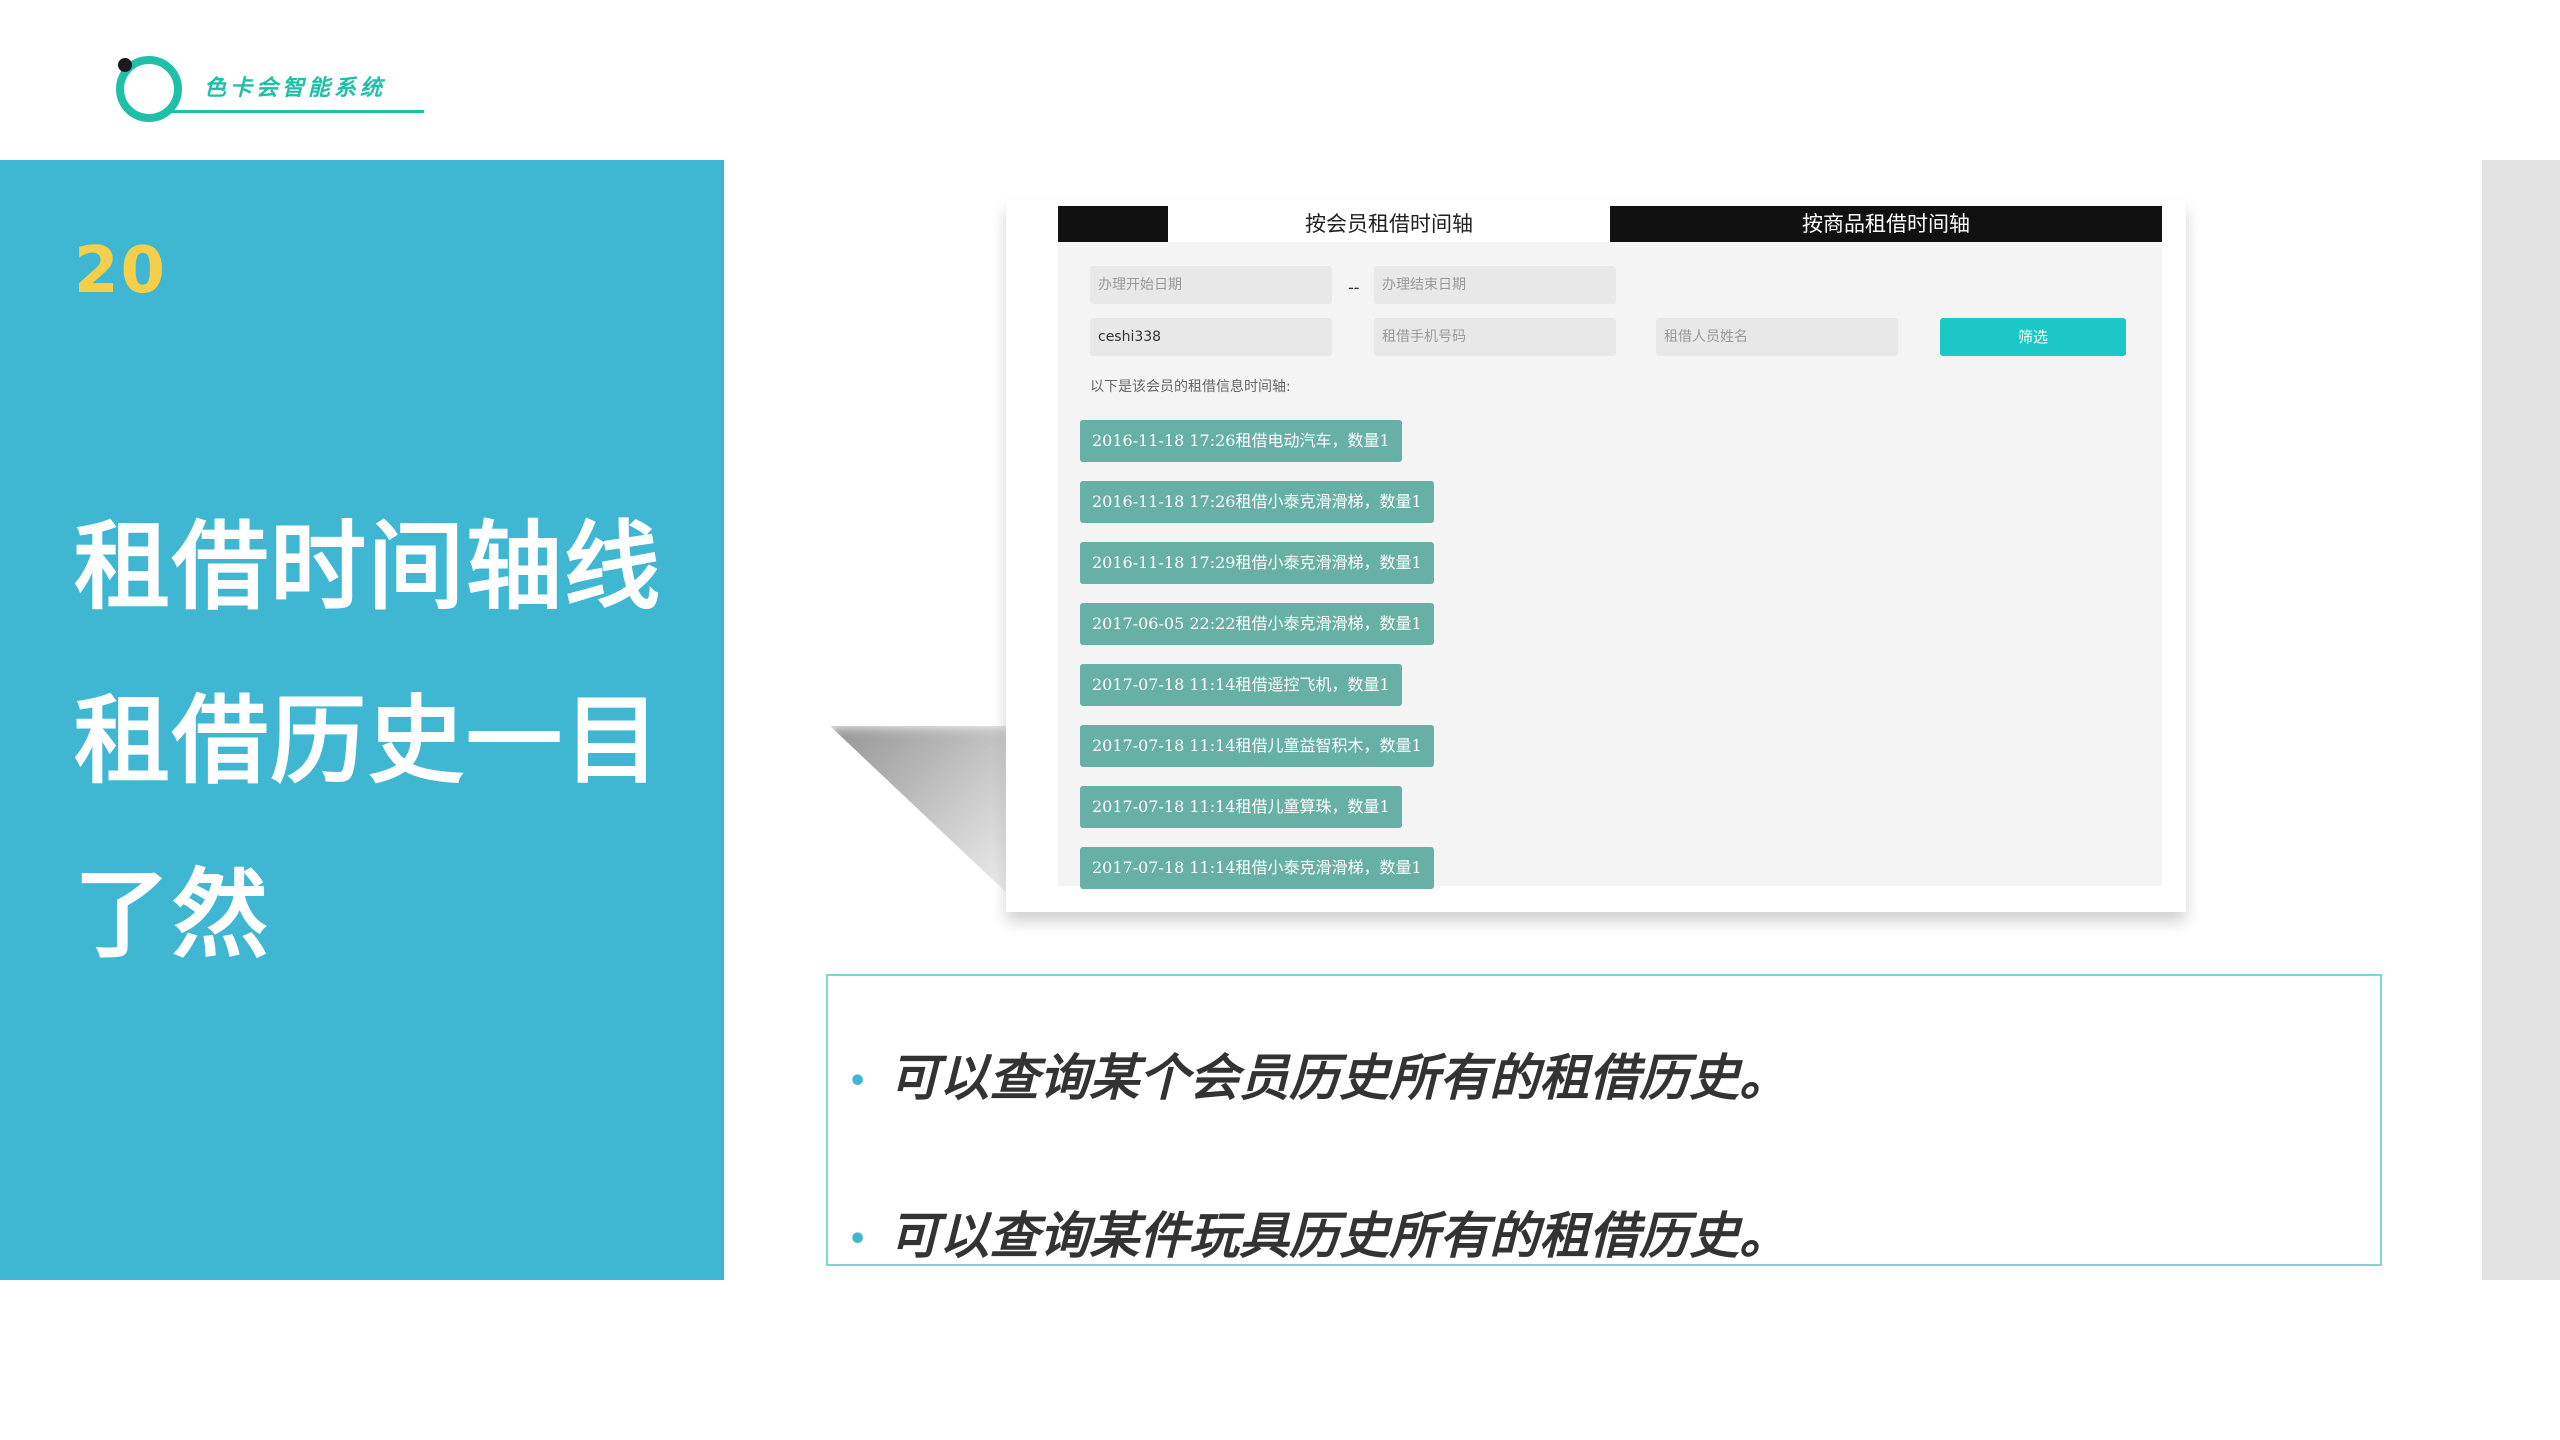  Describe the element at coordinates (125, 65) in the screenshot. I see `logo-dot-icon` at that location.